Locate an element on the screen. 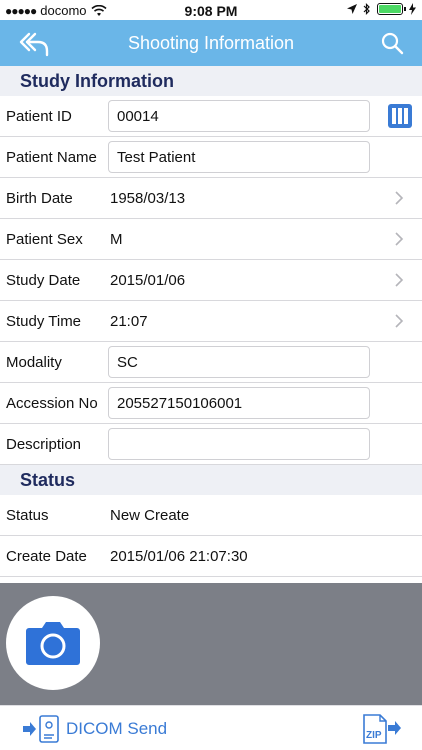 The image size is (422, 750). navigation-bar: Shooting Information is located at coordinates (211, 43).